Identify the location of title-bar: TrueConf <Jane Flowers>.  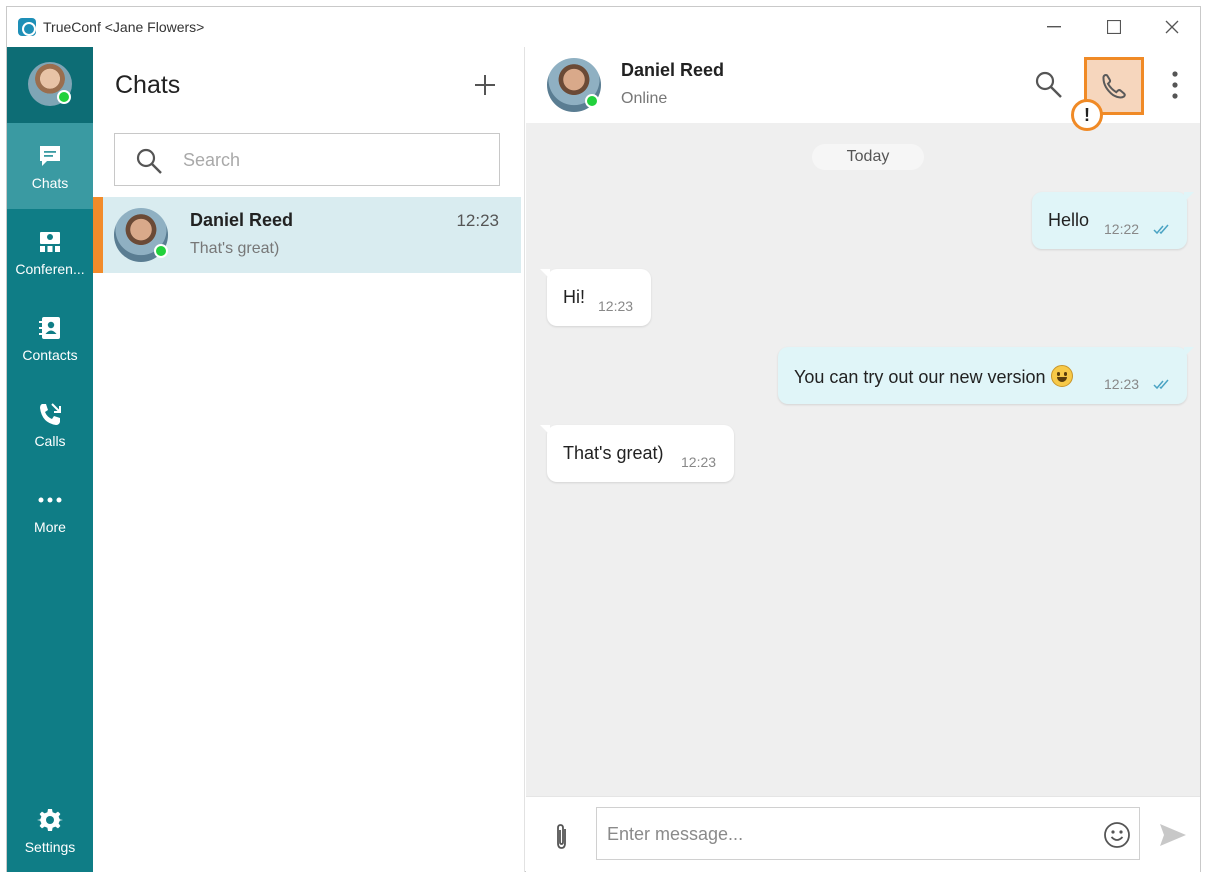
(603, 27).